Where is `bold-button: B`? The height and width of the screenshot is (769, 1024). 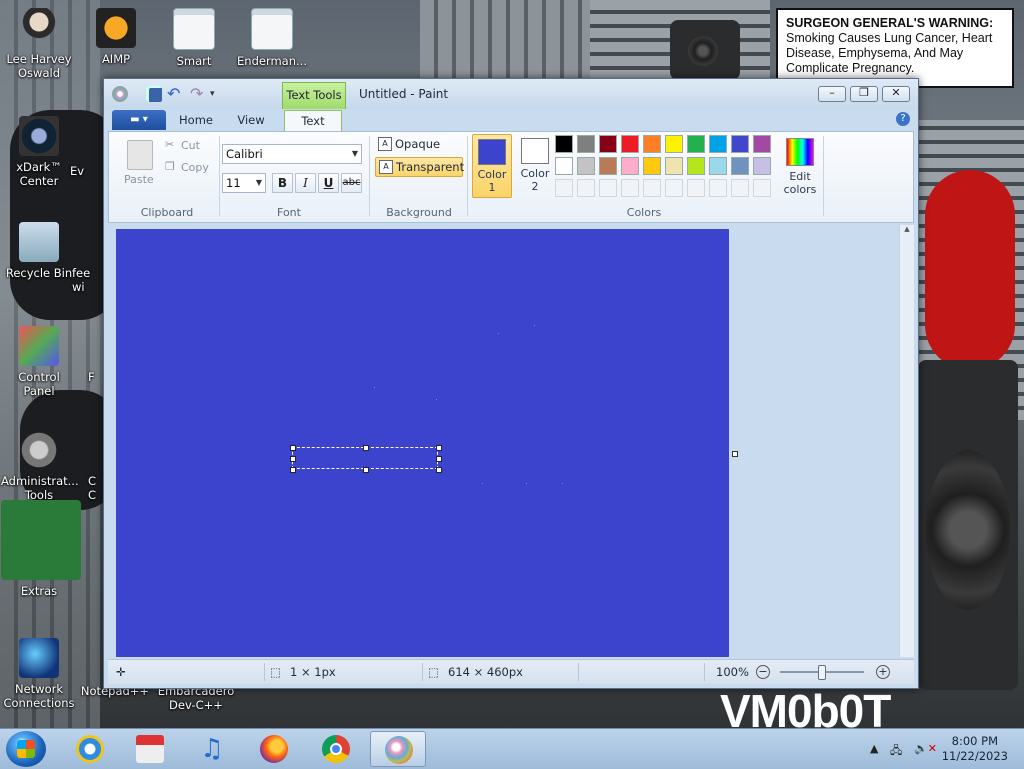 bold-button: B is located at coordinates (282, 183).